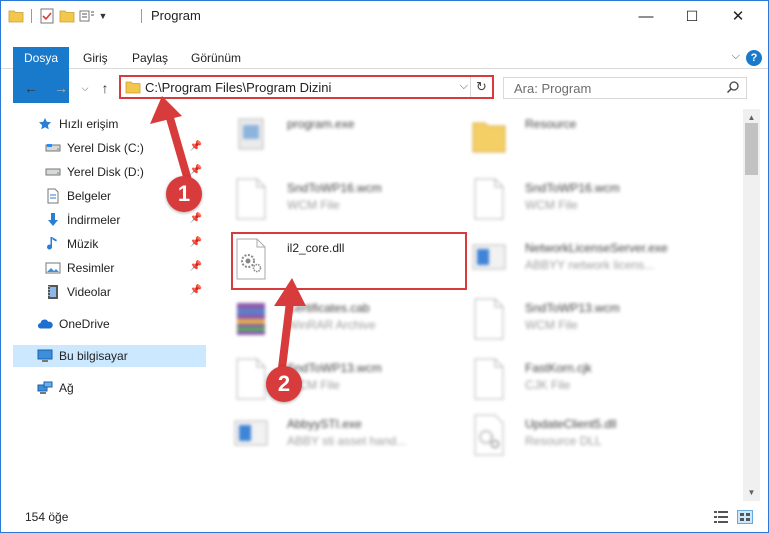 Image resolution: width=769 pixels, height=533 pixels. Describe the element at coordinates (109, 244) in the screenshot. I see `nav-item-music: Müzik 📌` at that location.